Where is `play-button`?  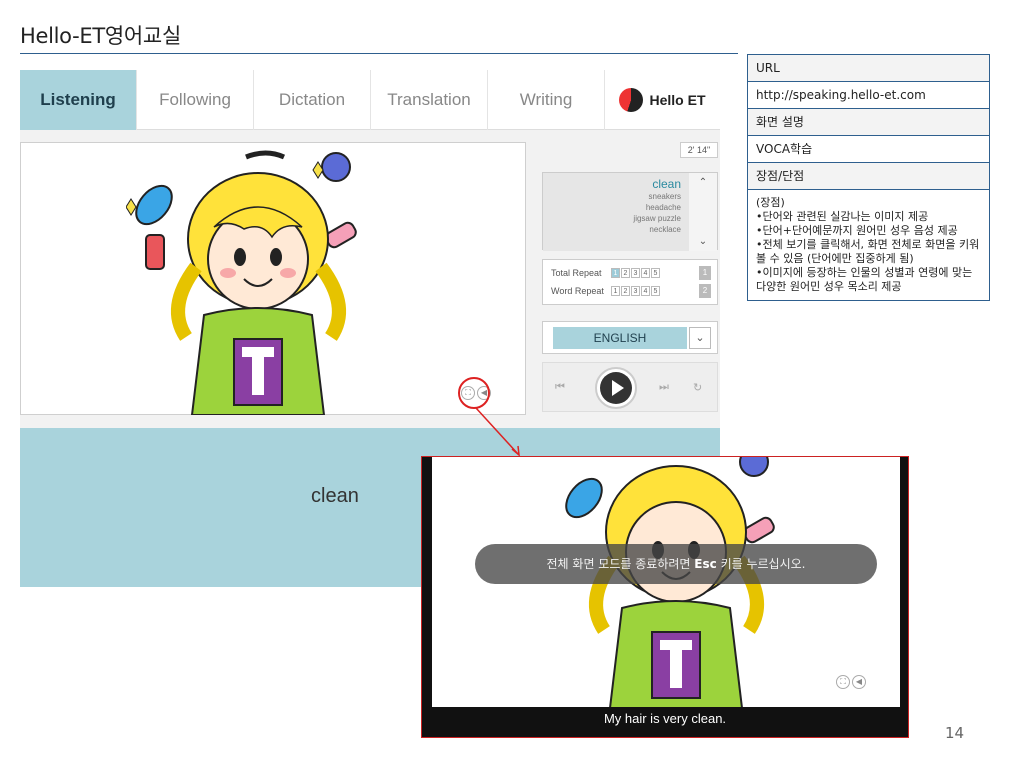
play-button is located at coordinates (616, 388).